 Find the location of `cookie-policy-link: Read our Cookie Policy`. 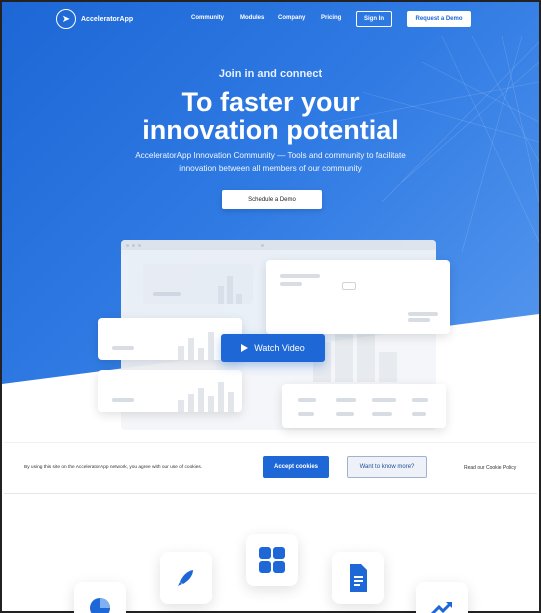

cookie-policy-link: Read our Cookie Policy is located at coordinates (490, 468).